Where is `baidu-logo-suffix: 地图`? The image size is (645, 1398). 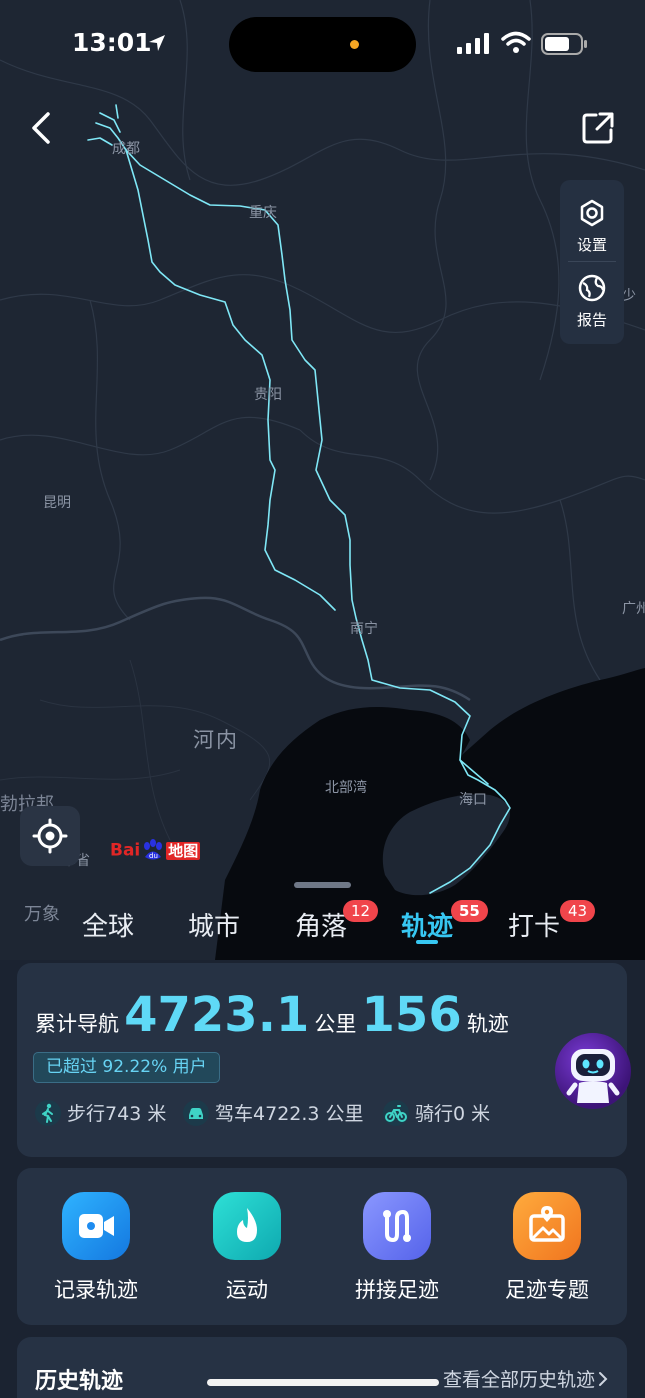
baidu-logo-suffix: 地图 is located at coordinates (183, 850).